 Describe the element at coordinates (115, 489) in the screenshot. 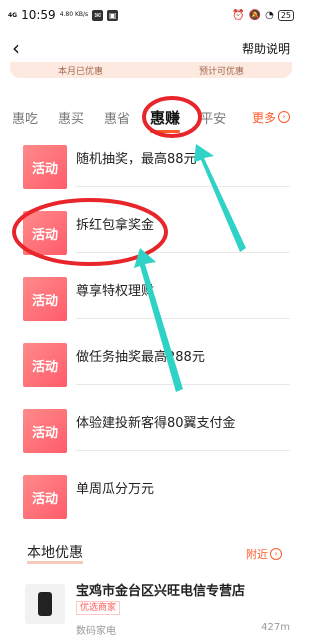

I see `activity-title: 单周瓜分万元` at that location.